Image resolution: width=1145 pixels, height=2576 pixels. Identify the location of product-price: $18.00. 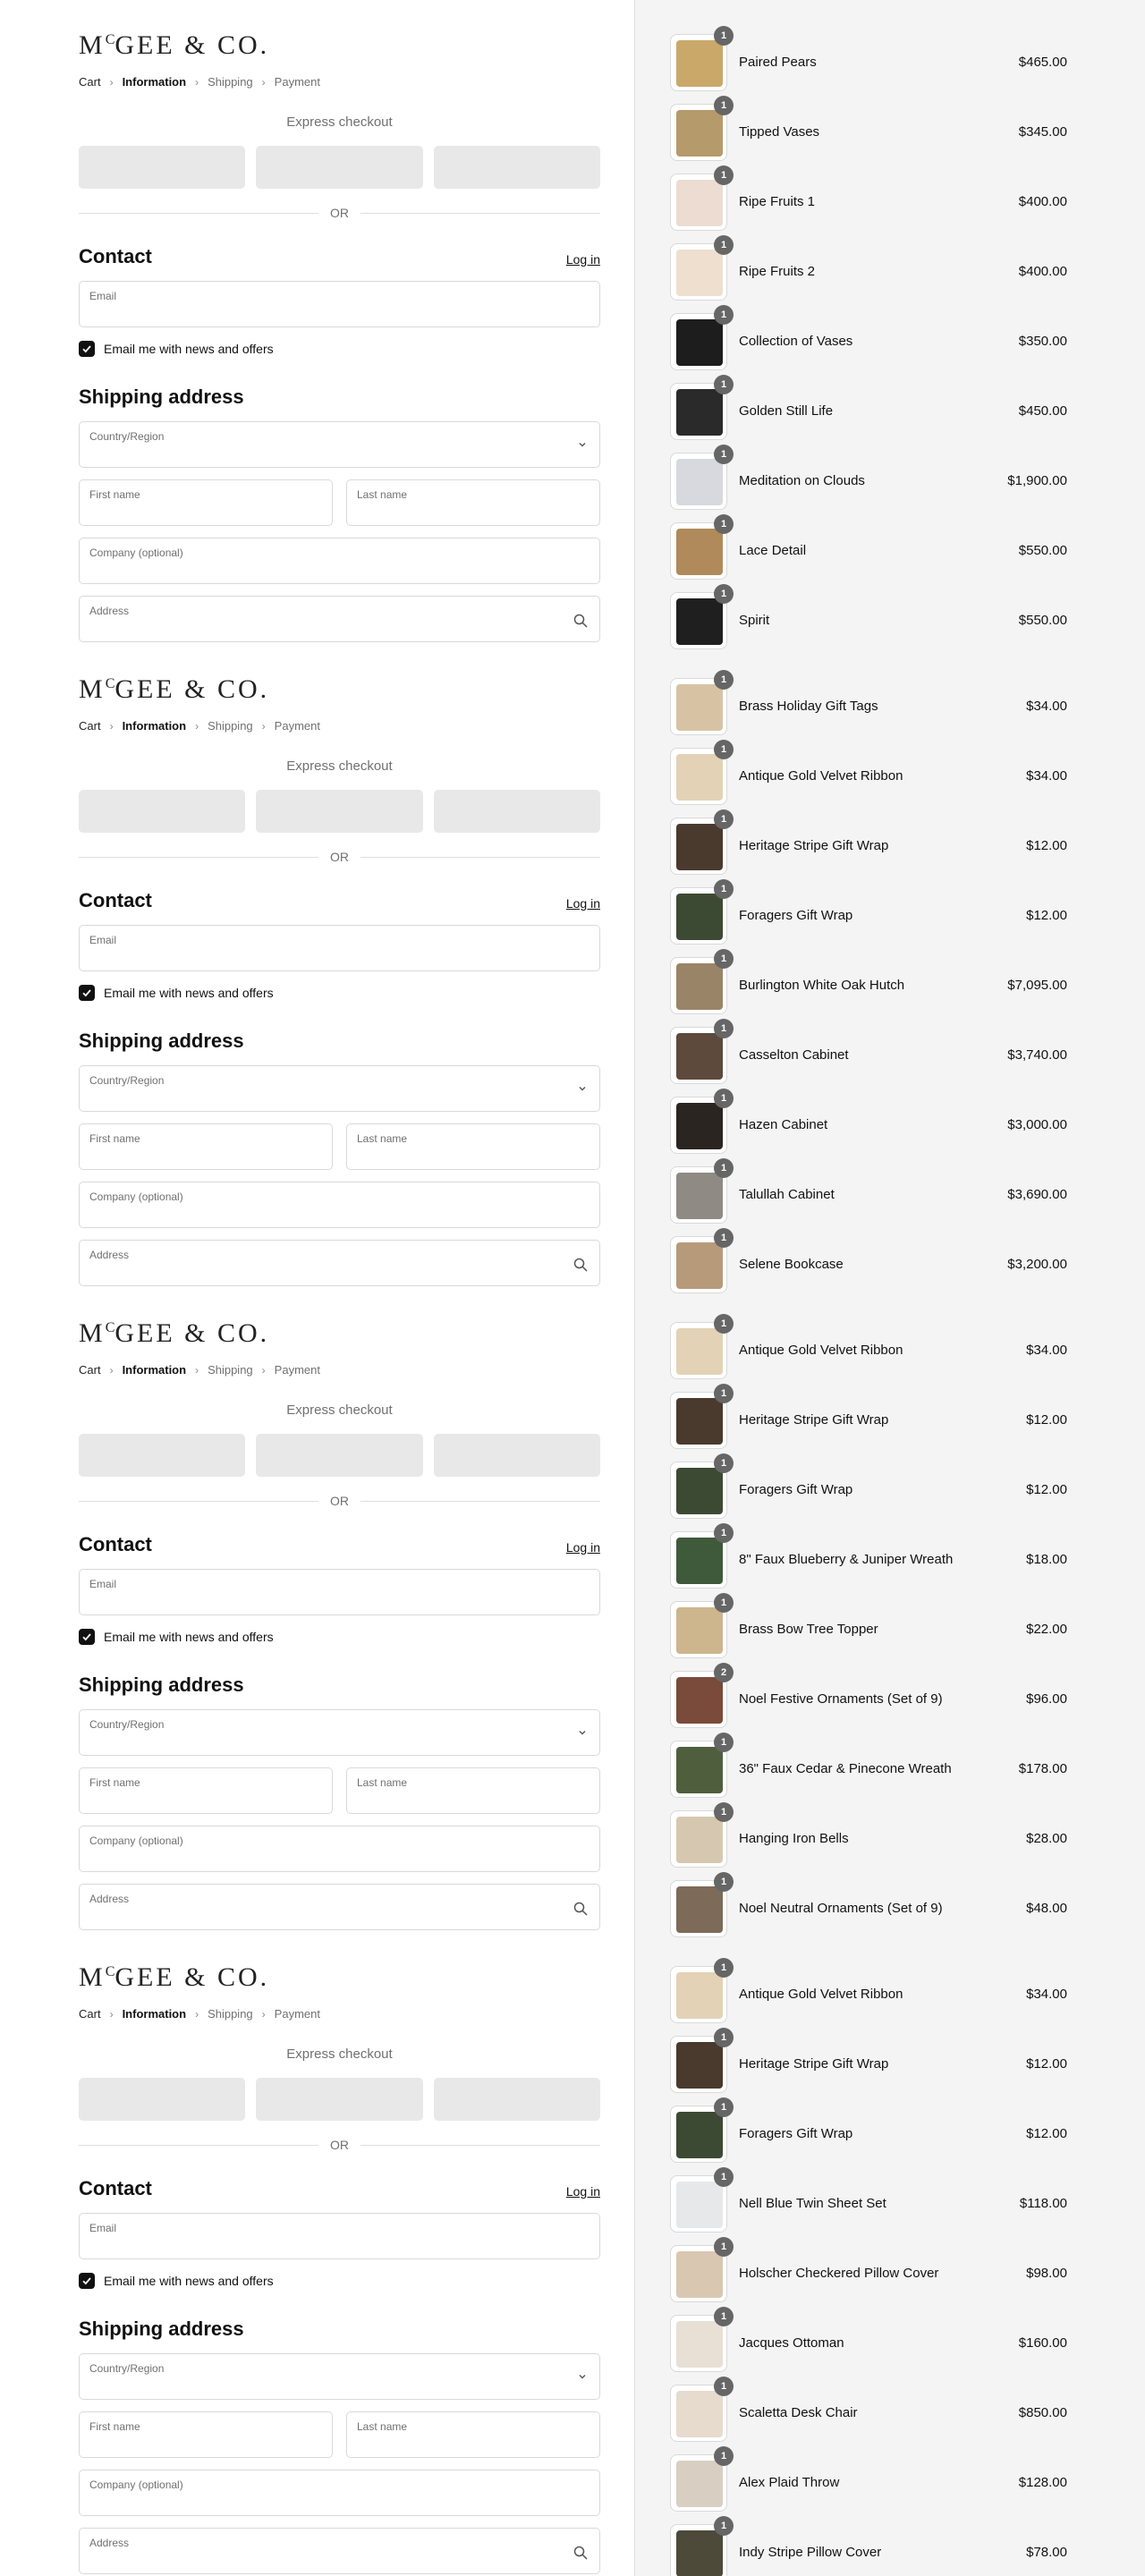
(1046, 1559).